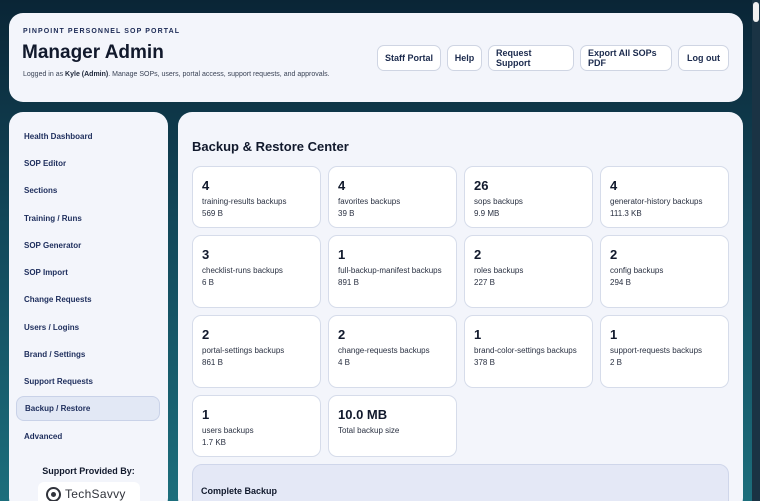 The height and width of the screenshot is (501, 760). What do you see at coordinates (87, 74) in the screenshot?
I see `current-user: Kyle (Admin)` at bounding box center [87, 74].